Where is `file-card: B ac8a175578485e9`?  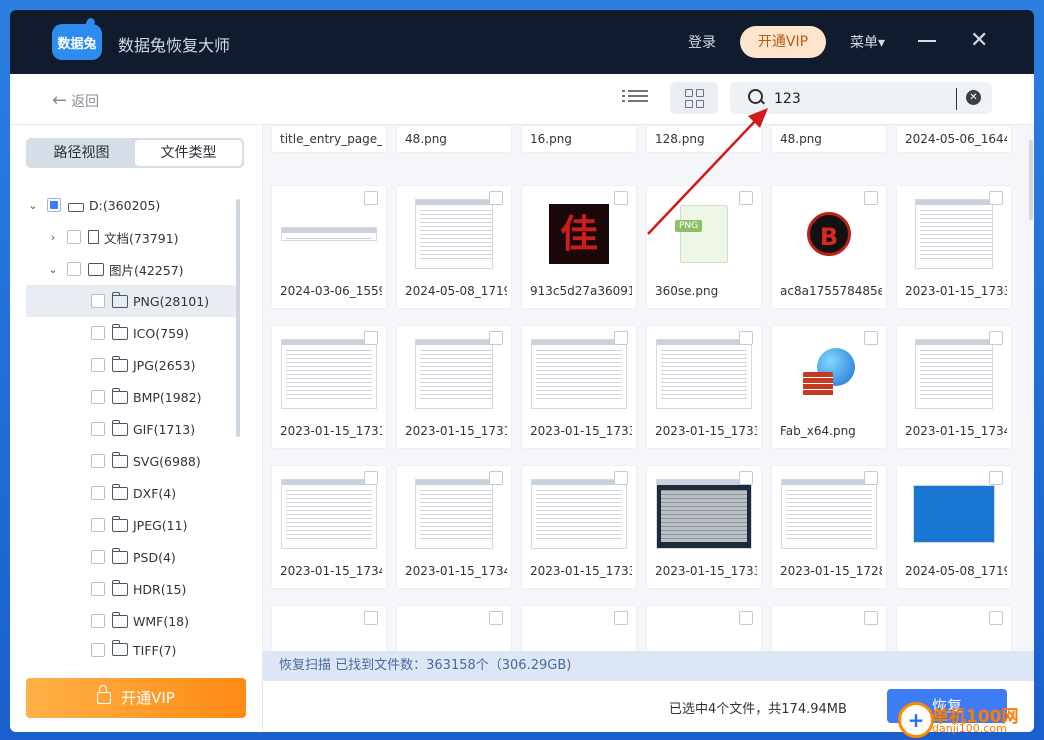 file-card: B ac8a175578485e9 is located at coordinates (829, 247).